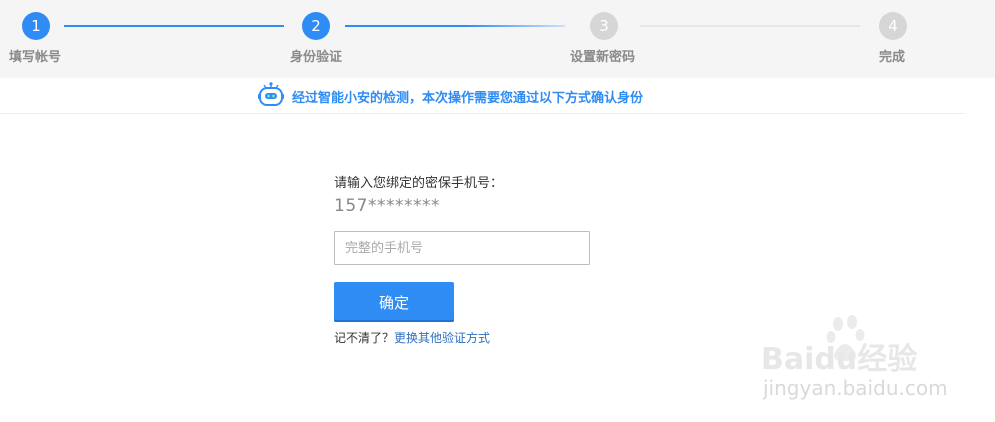 Image resolution: width=995 pixels, height=422 pixels. Describe the element at coordinates (468, 98) in the screenshot. I see `notice-text: 经过智能小安的检测，本次操作需要您通过以下方式确认身份` at that location.